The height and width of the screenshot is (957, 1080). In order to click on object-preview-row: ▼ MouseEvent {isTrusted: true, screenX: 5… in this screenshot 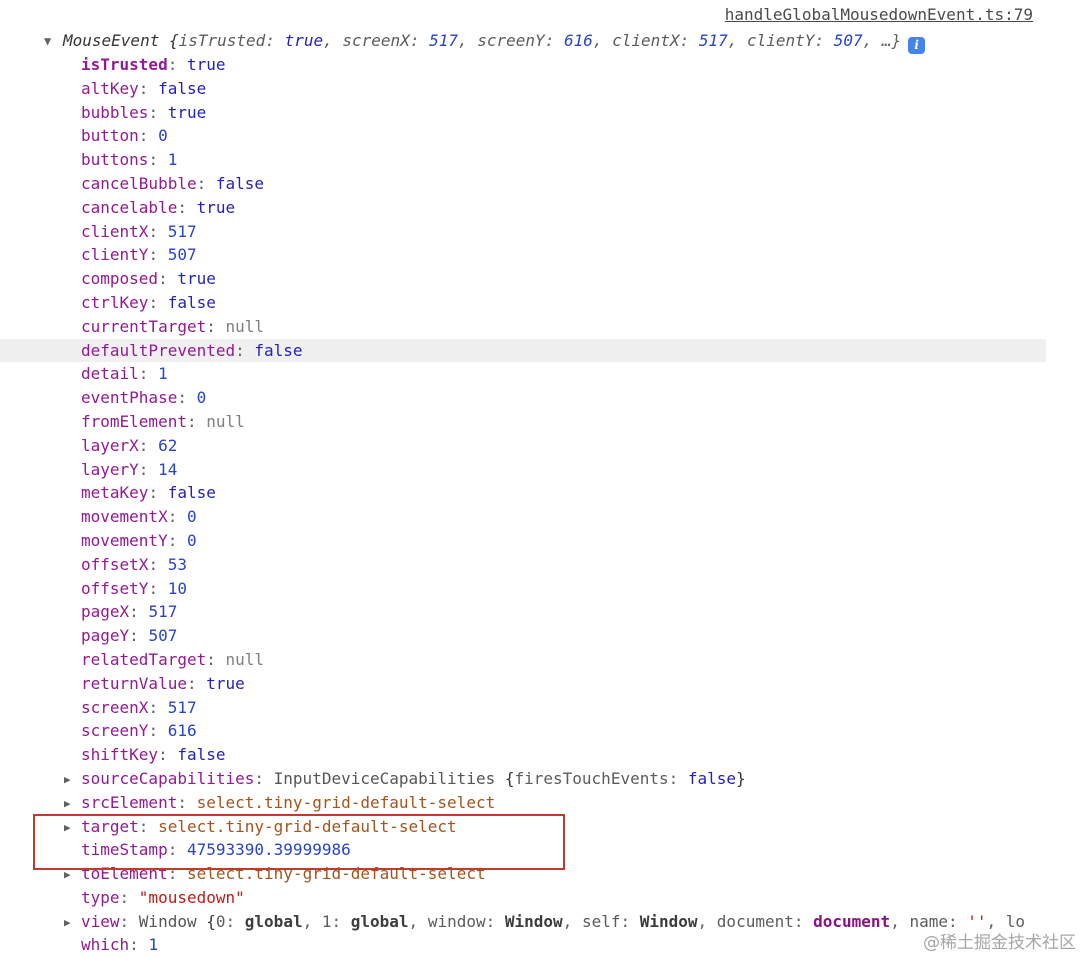, I will do `click(523, 41)`.